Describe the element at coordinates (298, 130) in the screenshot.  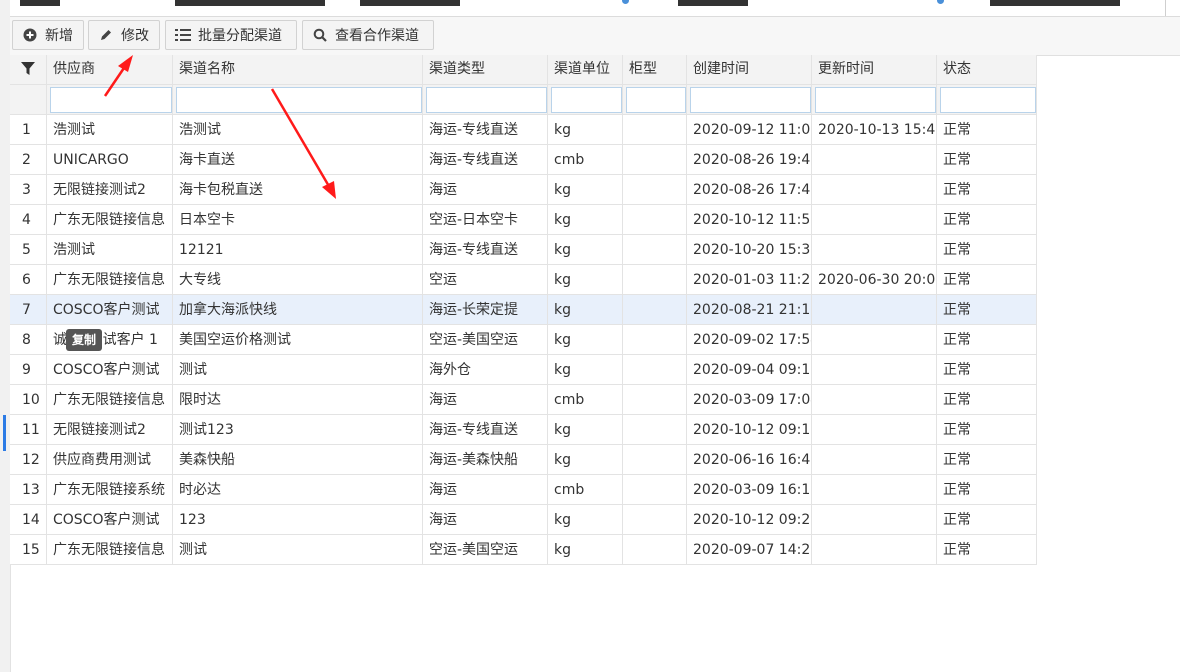
I see `cell-channel-name: 浩测试` at that location.